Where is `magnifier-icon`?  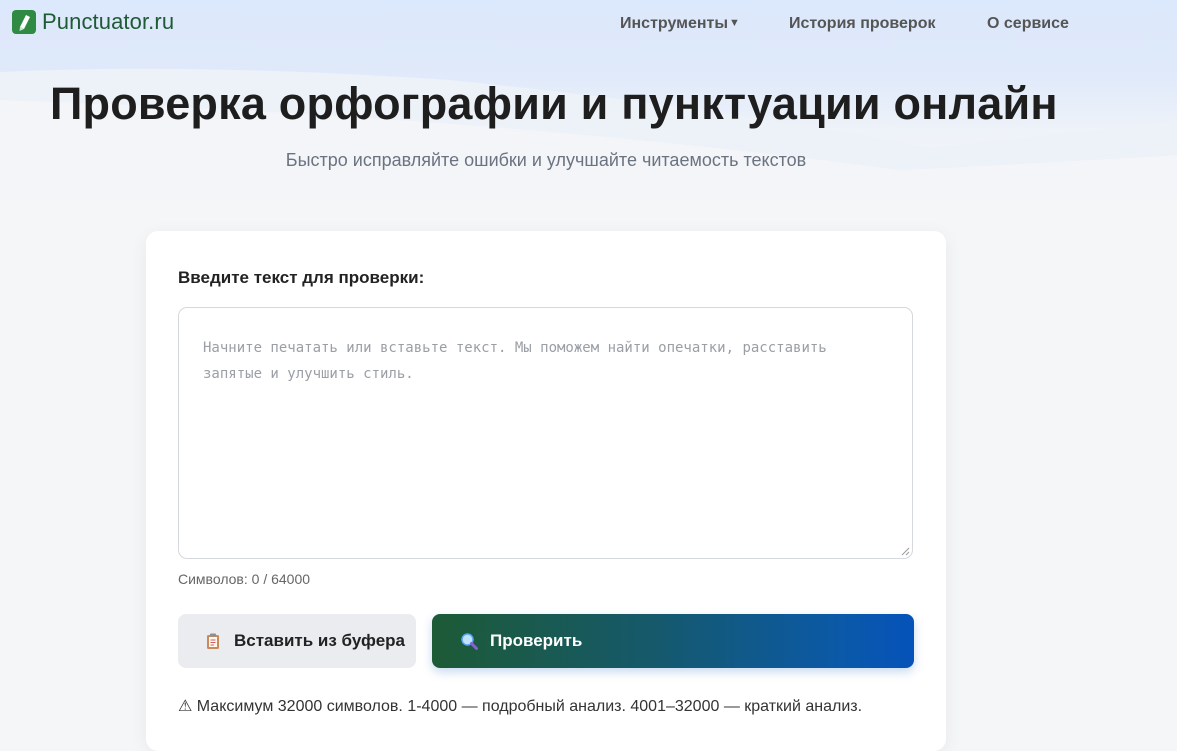
magnifier-icon is located at coordinates (469, 641).